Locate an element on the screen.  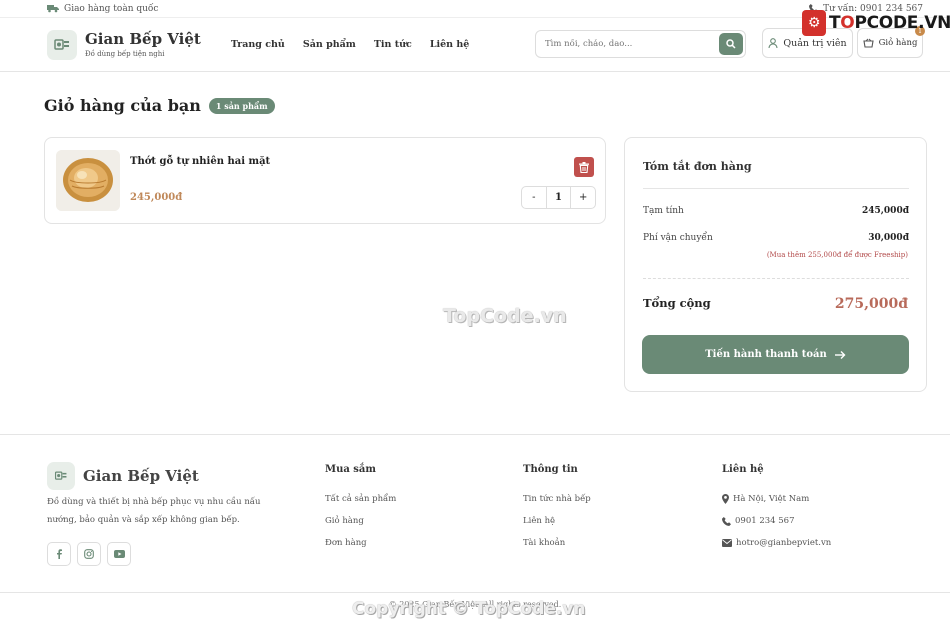
admin-label: Quản trị viên is located at coordinates (815, 43).